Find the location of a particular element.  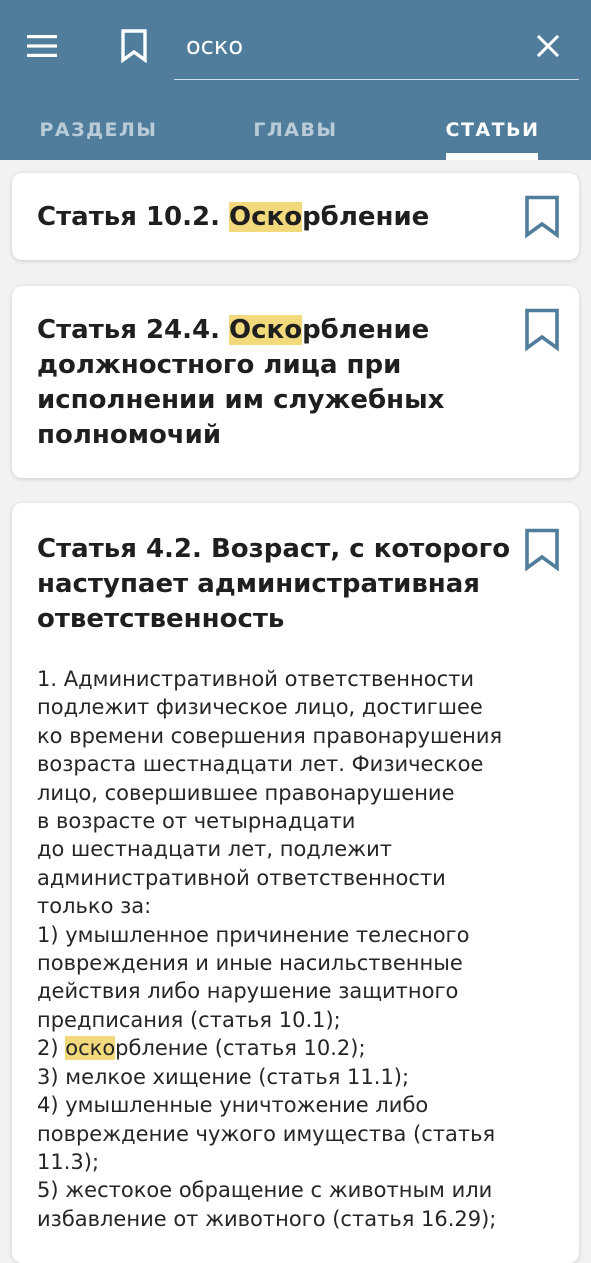

result-title: Статья 10.2. Оскорбление is located at coordinates (277, 217).